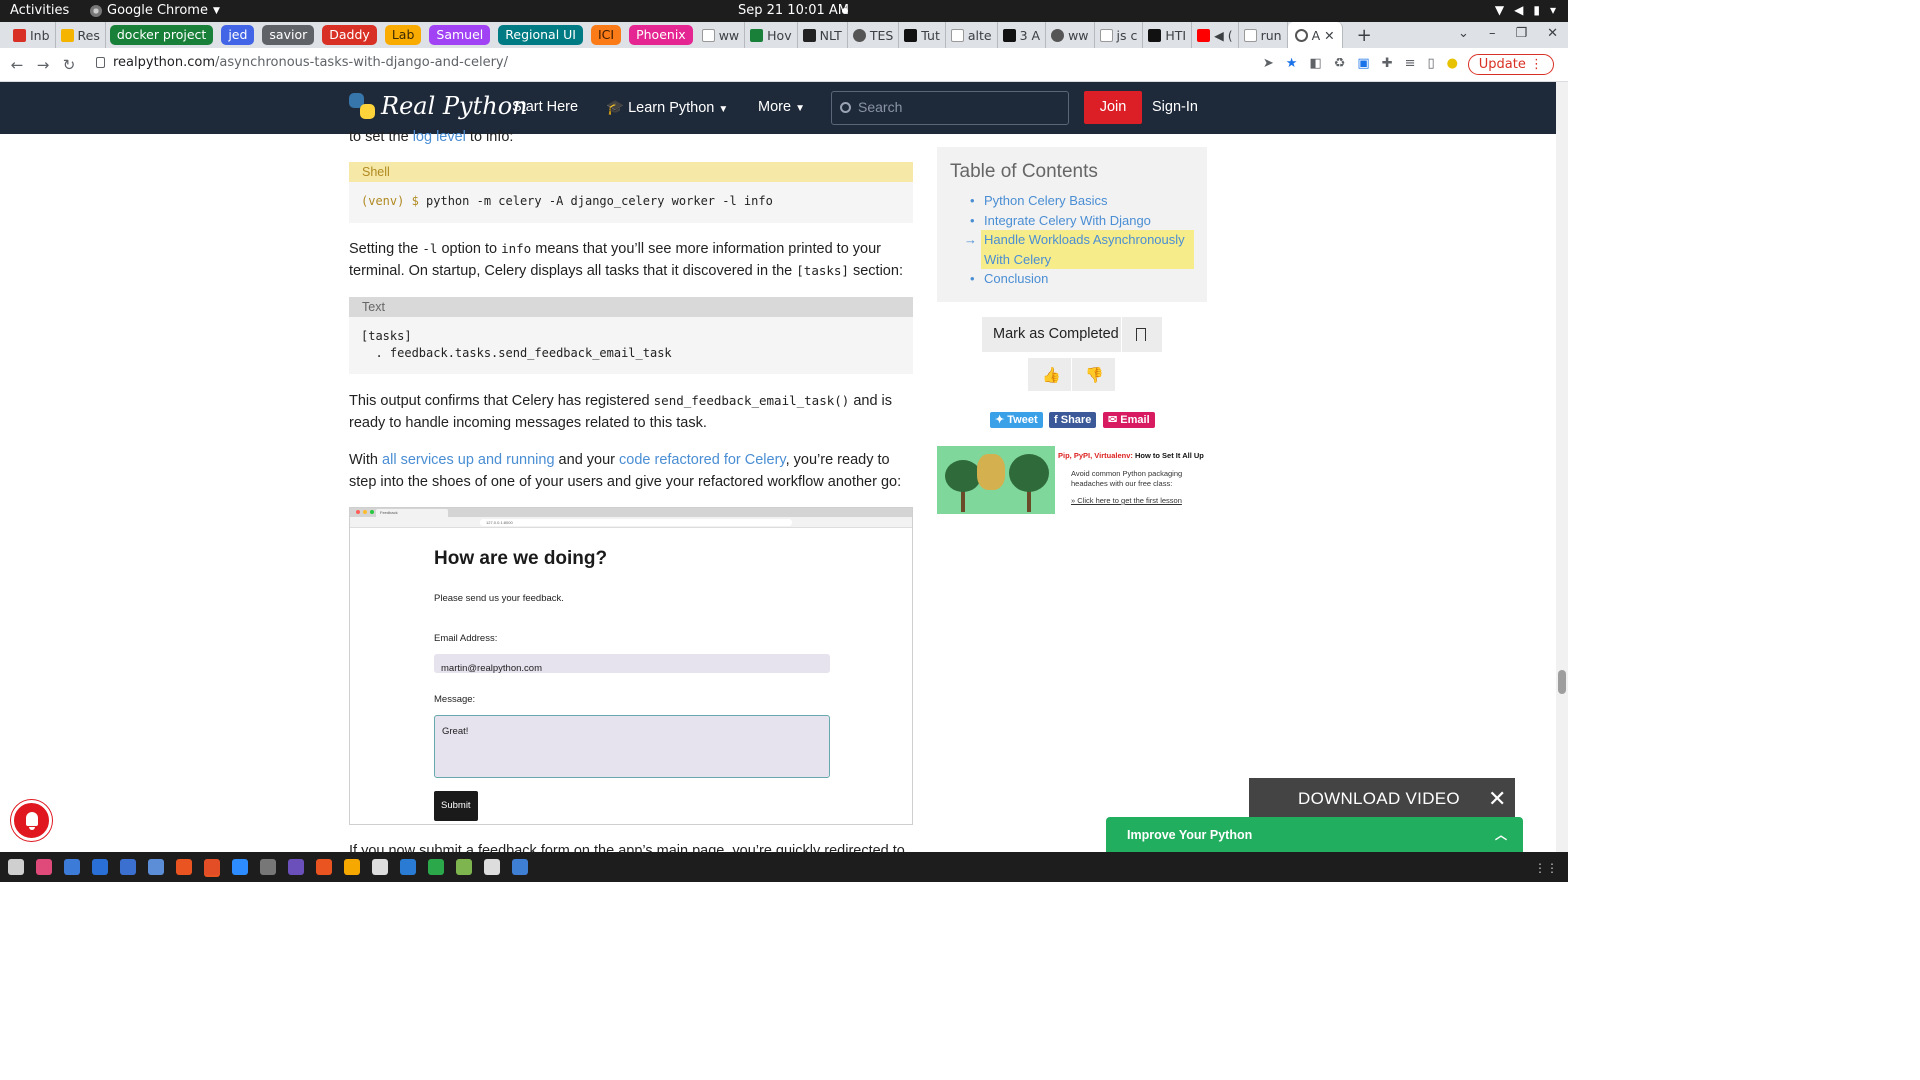  What do you see at coordinates (1387, 63) in the screenshot?
I see `puzzle-icon: ✚` at bounding box center [1387, 63].